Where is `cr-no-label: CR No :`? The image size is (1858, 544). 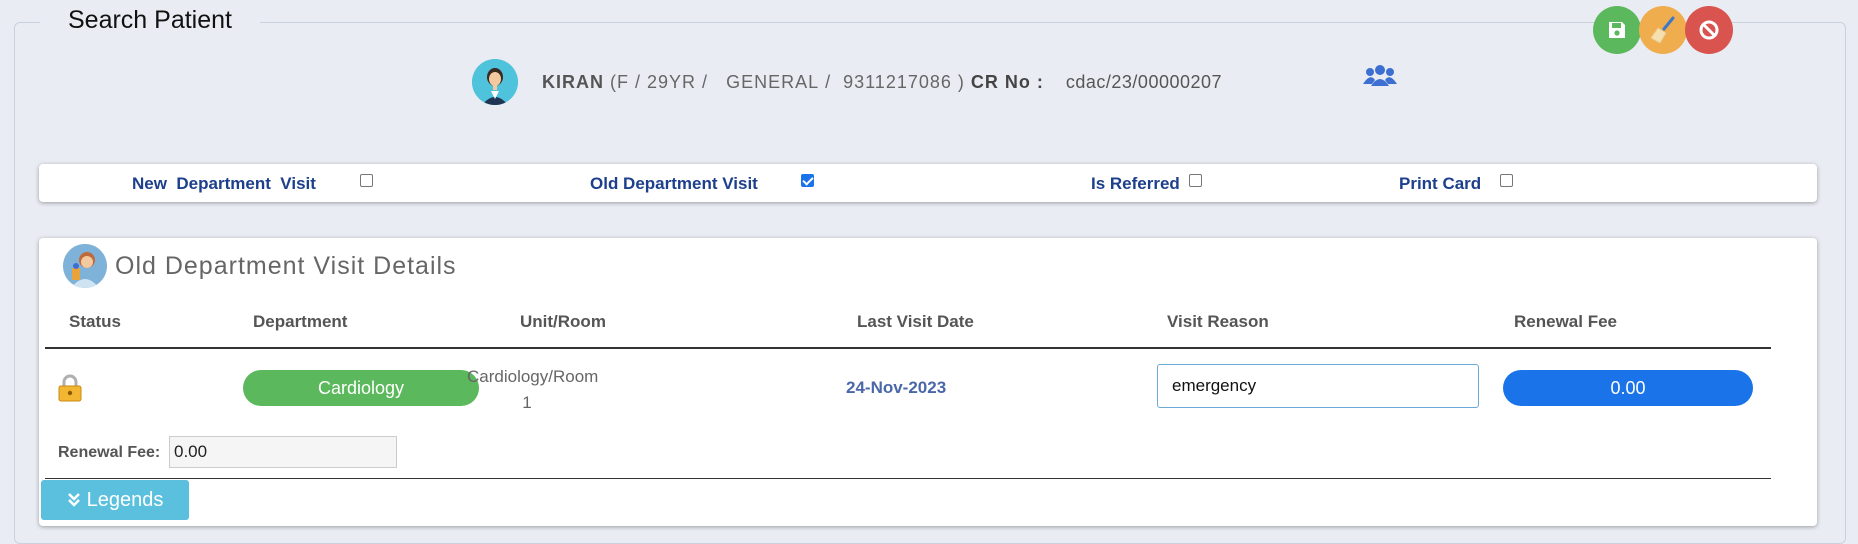
cr-no-label: CR No : is located at coordinates (1007, 81).